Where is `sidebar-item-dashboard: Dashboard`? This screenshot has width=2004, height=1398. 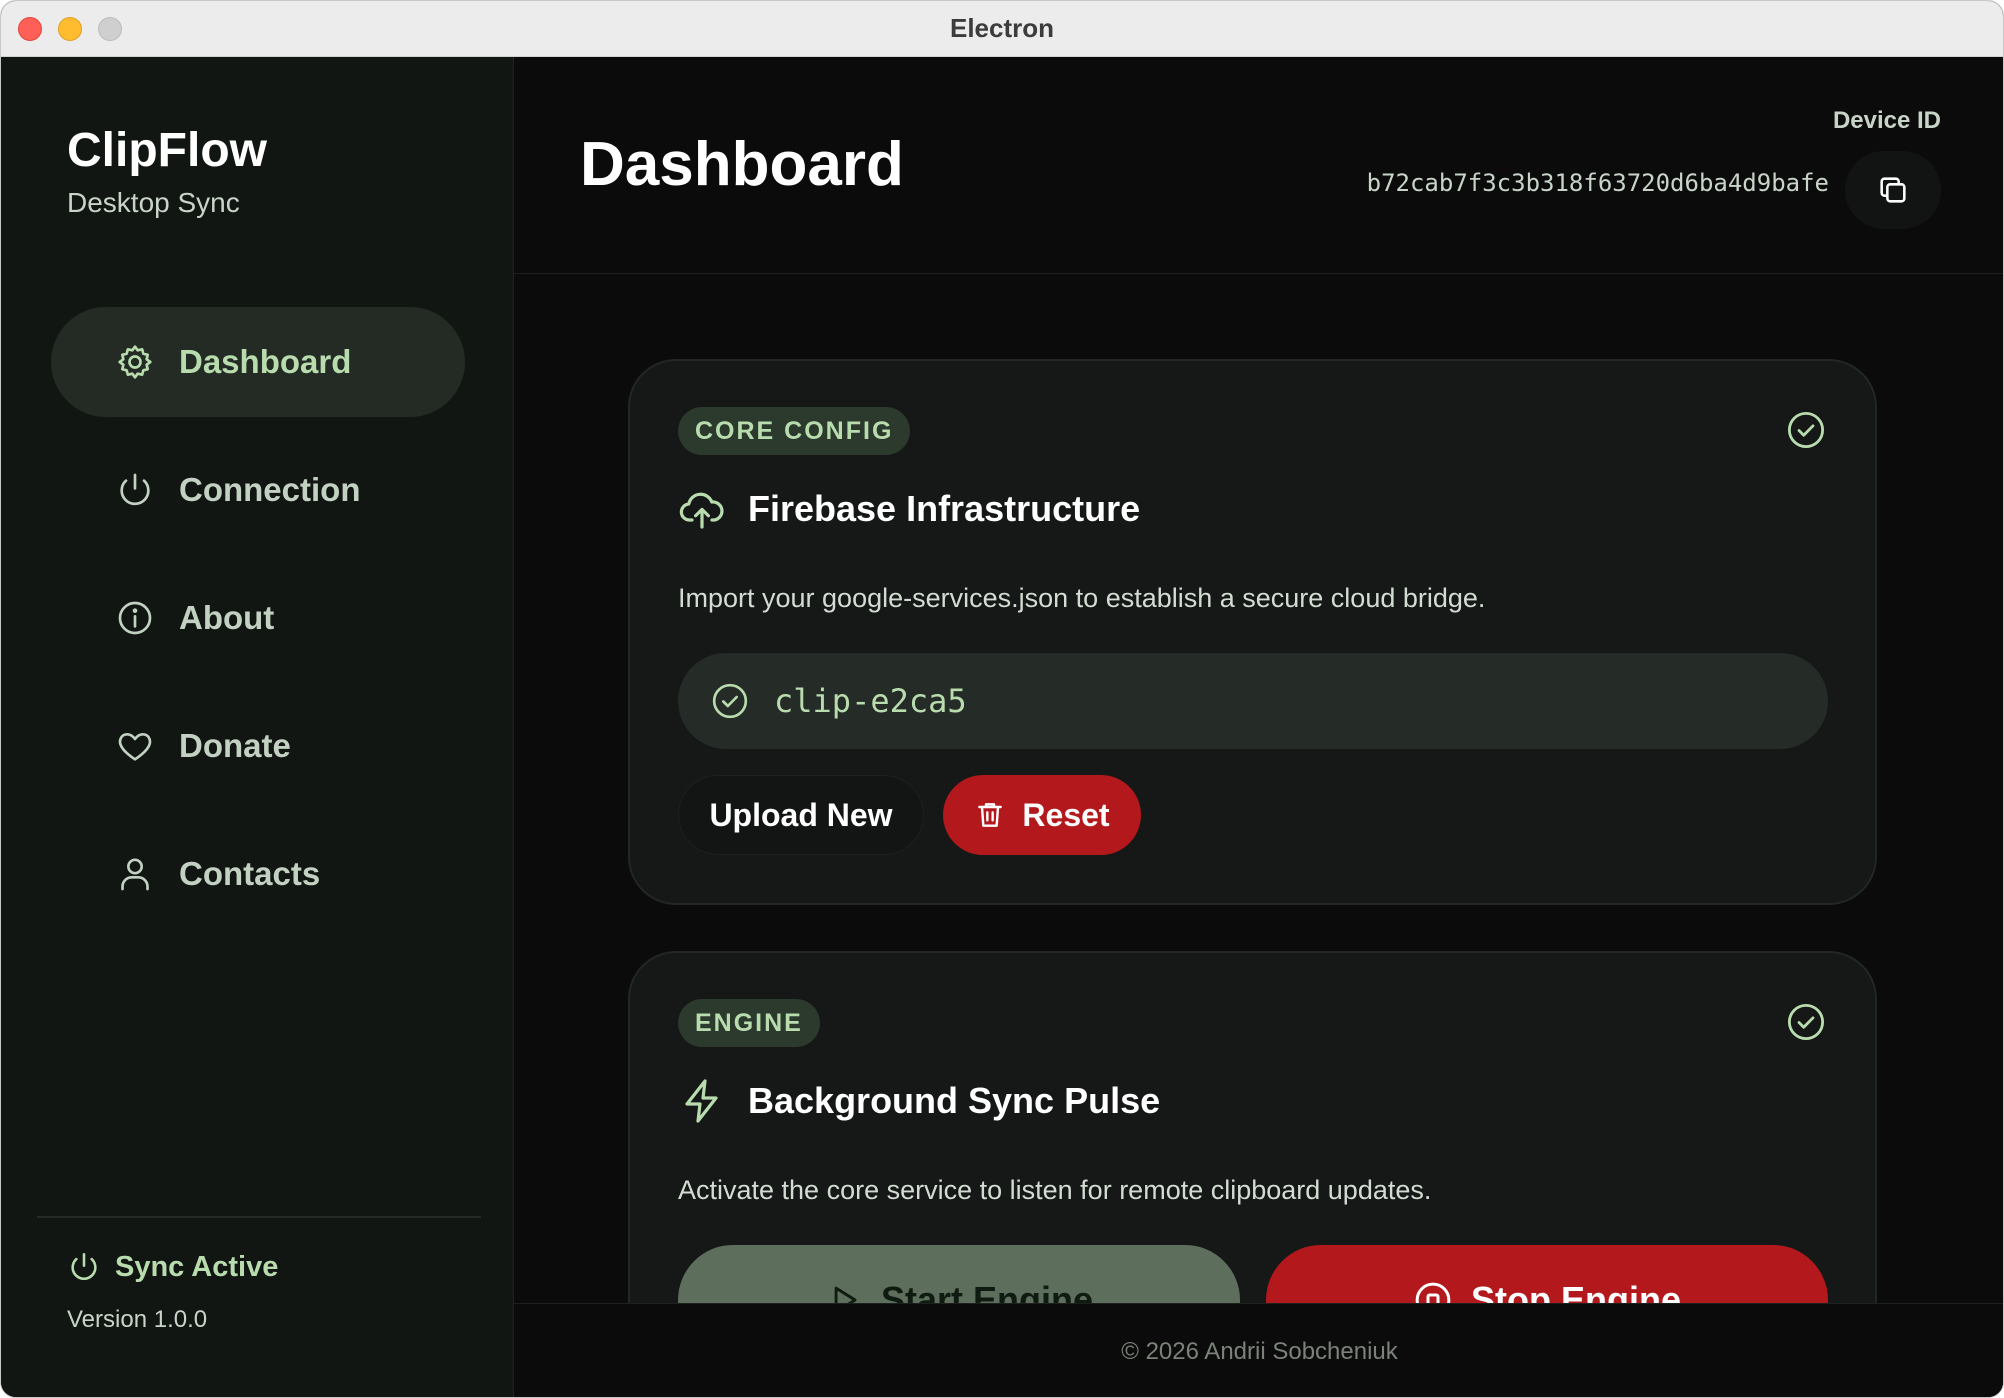
sidebar-item-dashboard: Dashboard is located at coordinates (258, 362).